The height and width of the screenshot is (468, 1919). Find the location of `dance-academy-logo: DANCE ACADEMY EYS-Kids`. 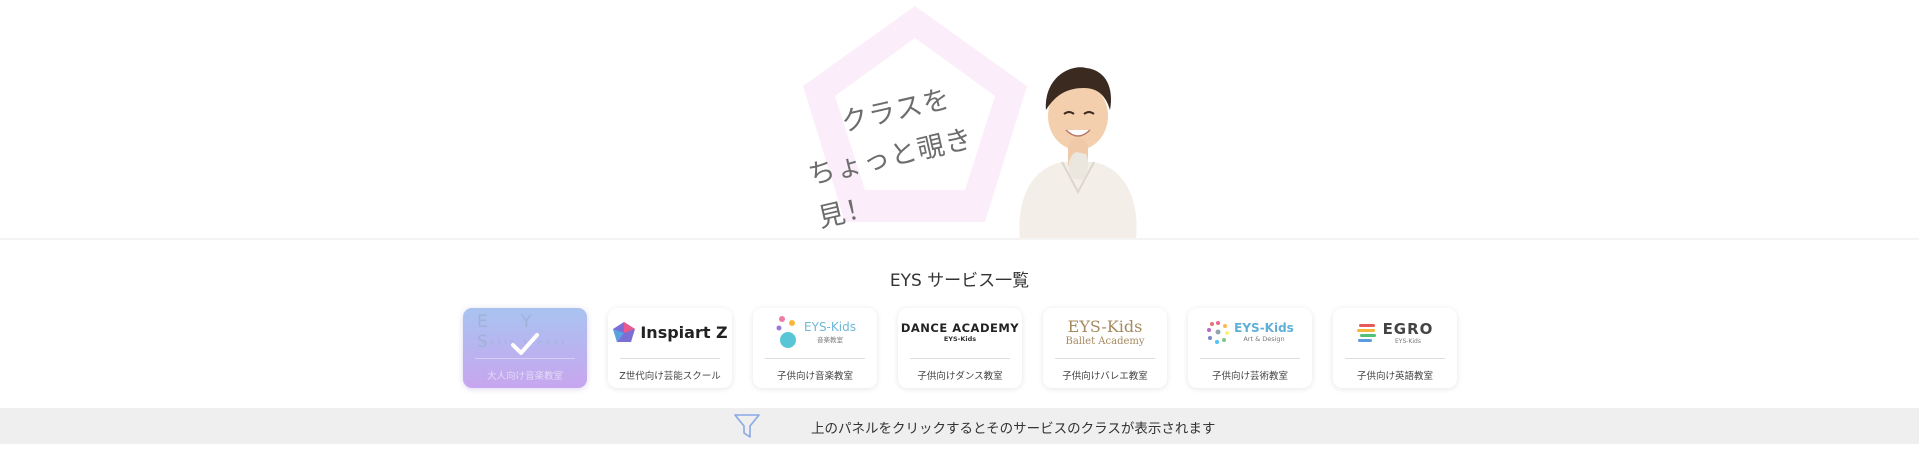

dance-academy-logo: DANCE ACADEMY EYS-Kids is located at coordinates (960, 332).